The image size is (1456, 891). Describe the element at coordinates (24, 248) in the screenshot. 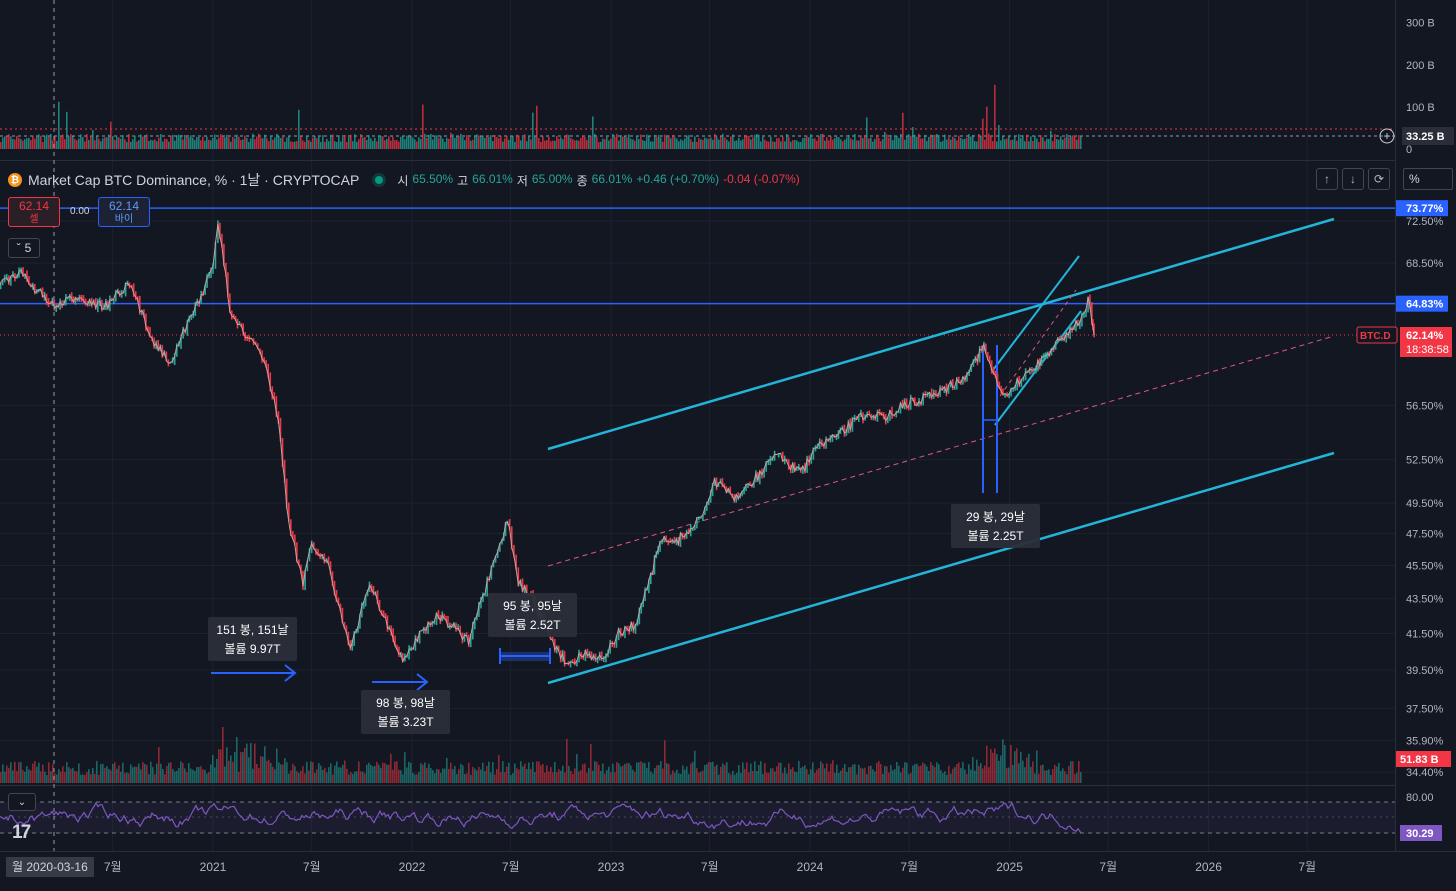

I see `indicators-collapse-button: ˇ 5` at that location.